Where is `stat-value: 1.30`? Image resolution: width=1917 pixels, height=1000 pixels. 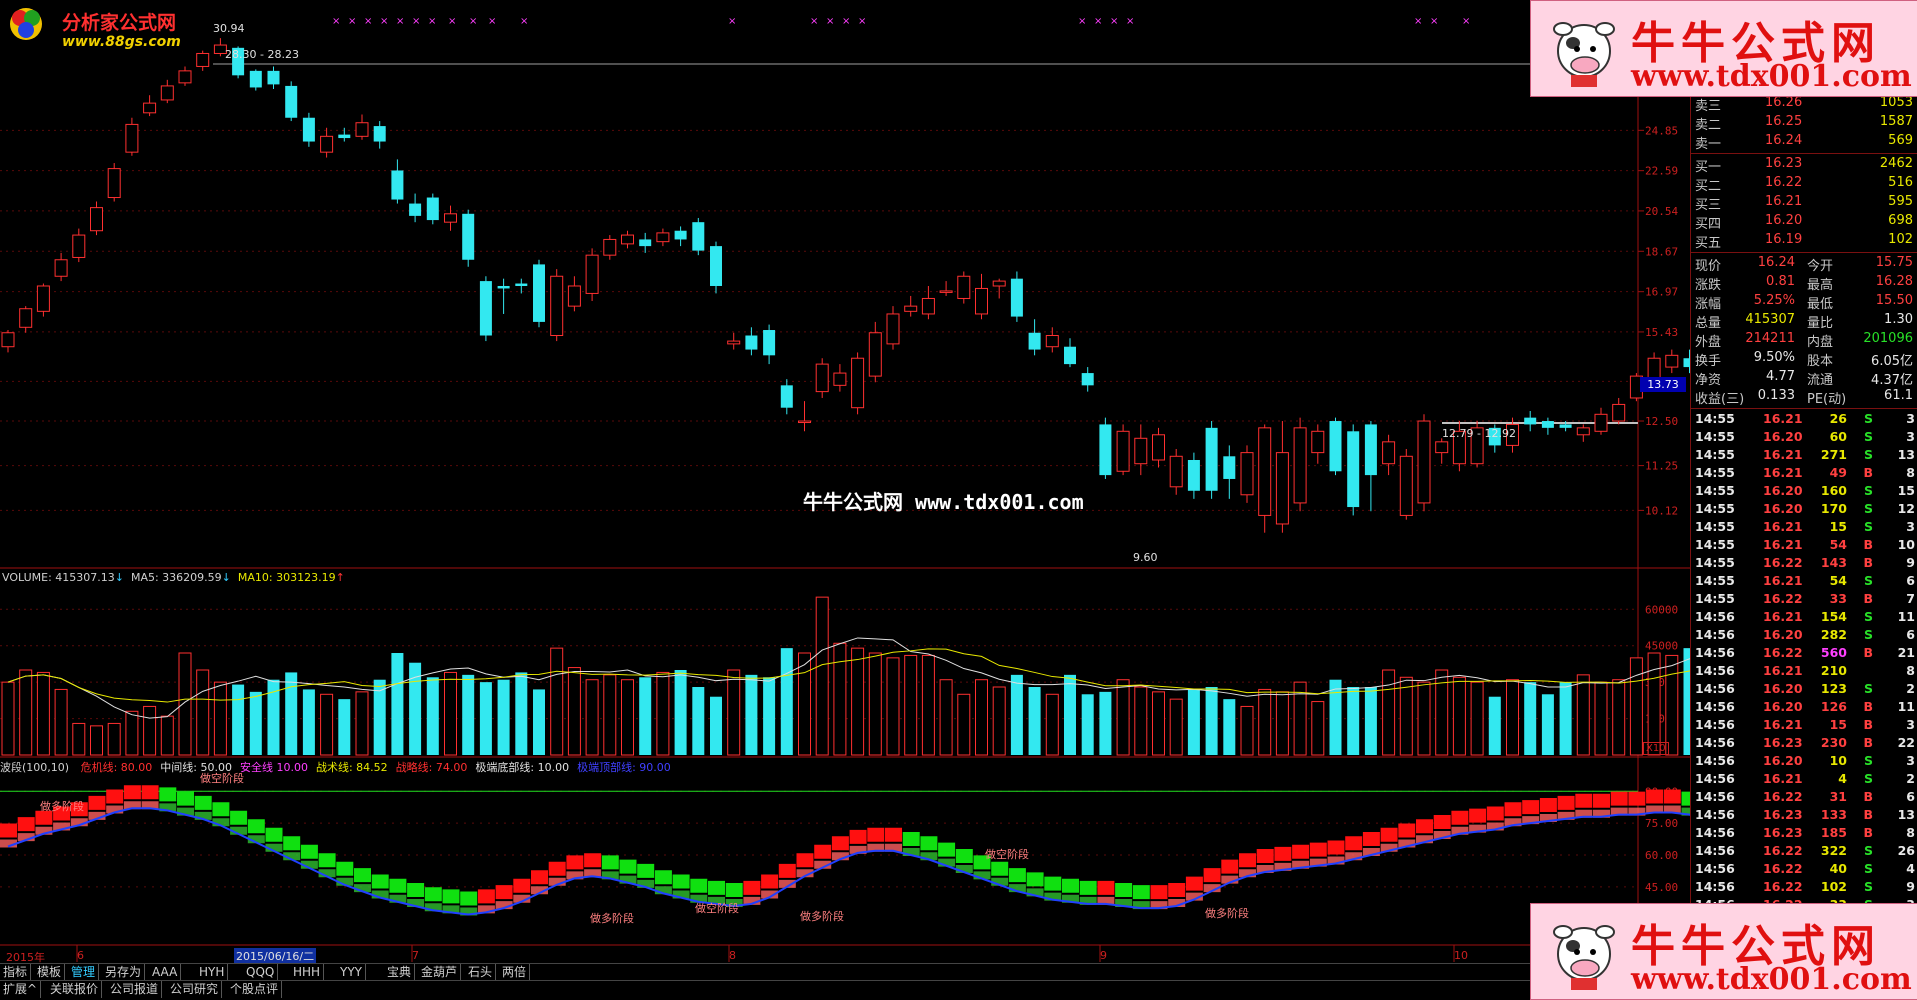
stat-value: 1.30 is located at coordinates (1898, 319).